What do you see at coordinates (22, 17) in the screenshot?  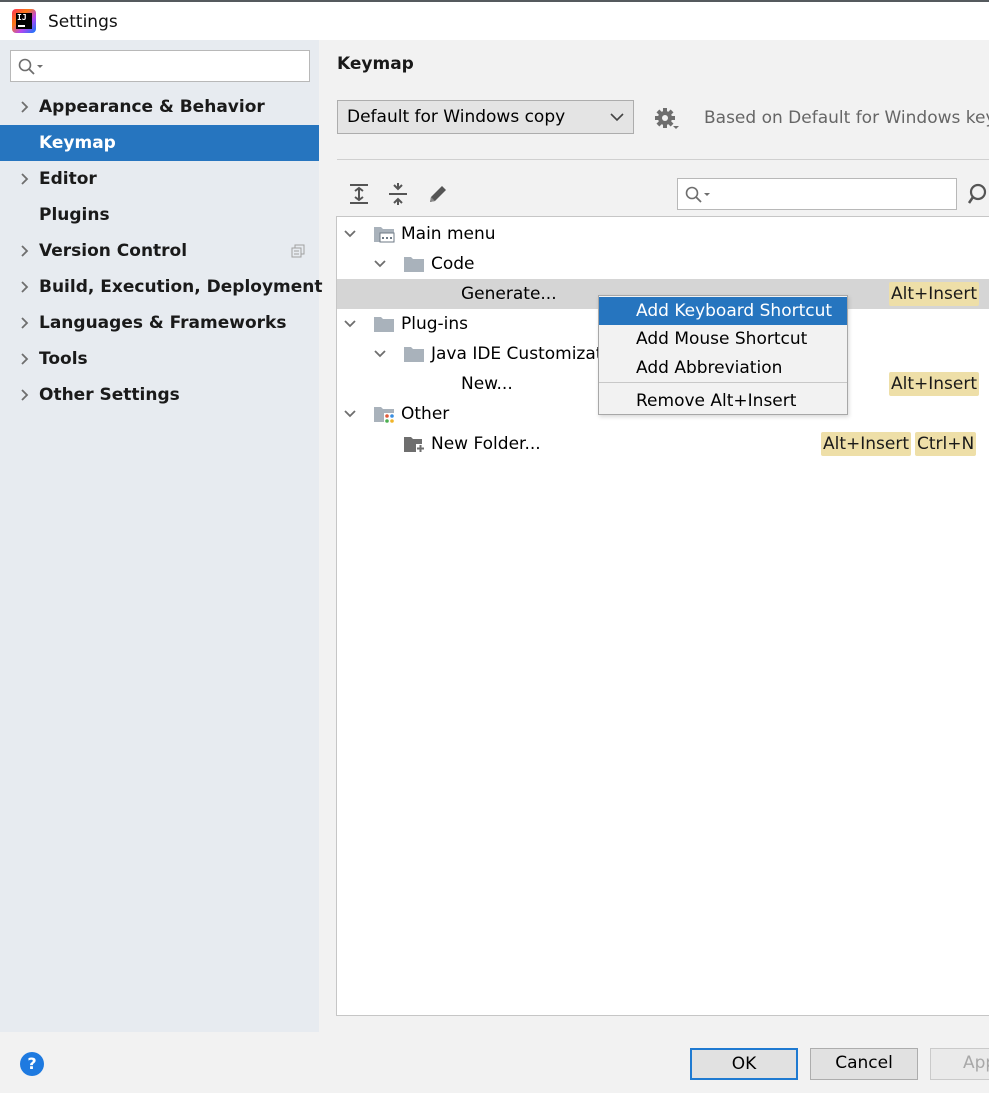 I see `logo-text: IJ` at bounding box center [22, 17].